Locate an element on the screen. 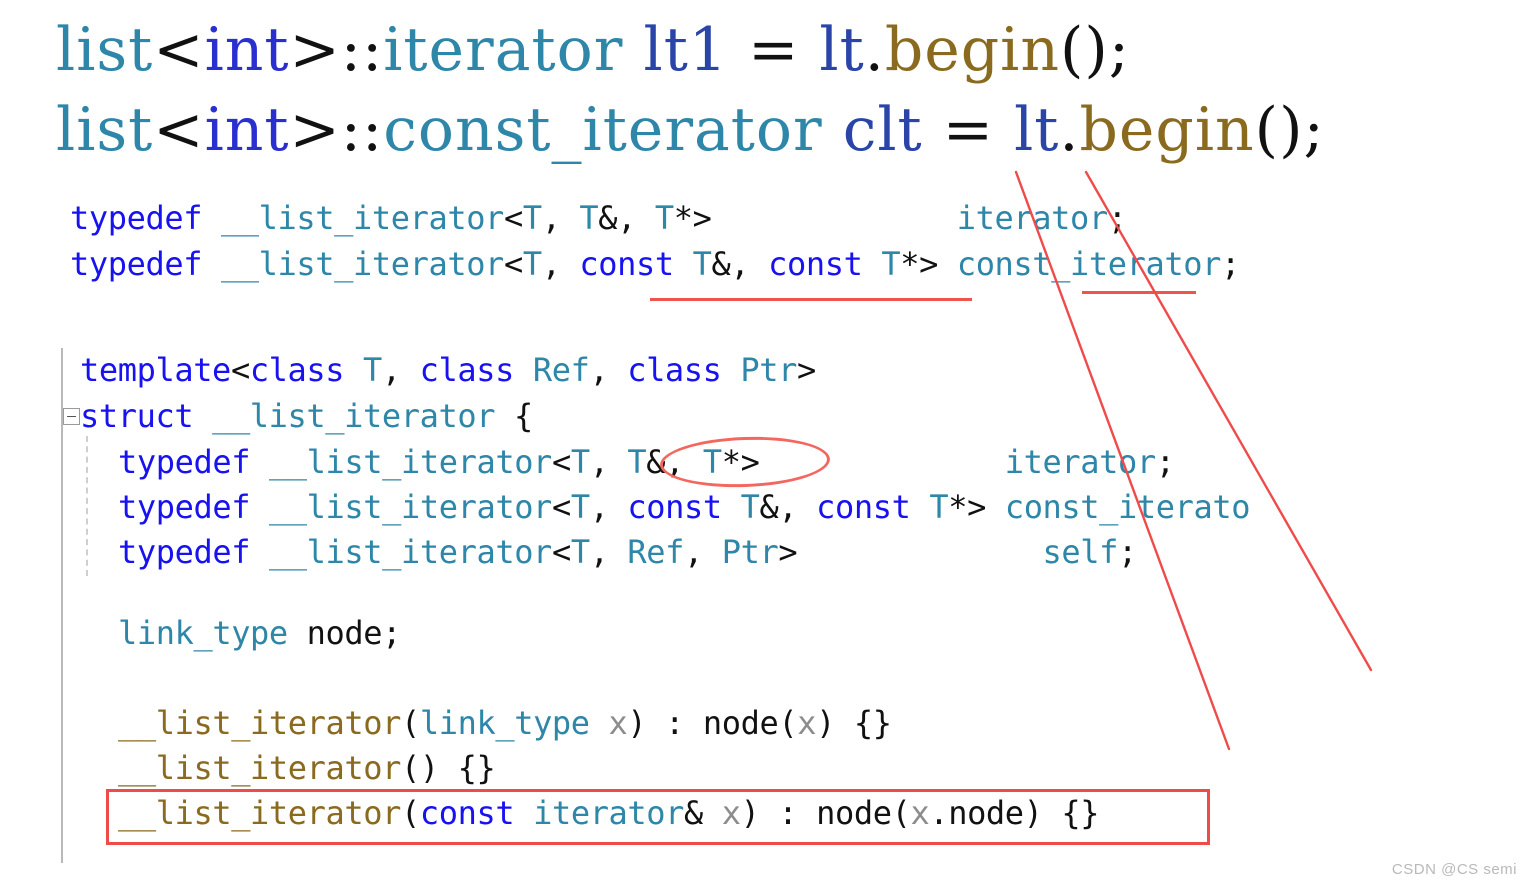 This screenshot has height=884, width=1531. code-token: class is located at coordinates (467, 370).